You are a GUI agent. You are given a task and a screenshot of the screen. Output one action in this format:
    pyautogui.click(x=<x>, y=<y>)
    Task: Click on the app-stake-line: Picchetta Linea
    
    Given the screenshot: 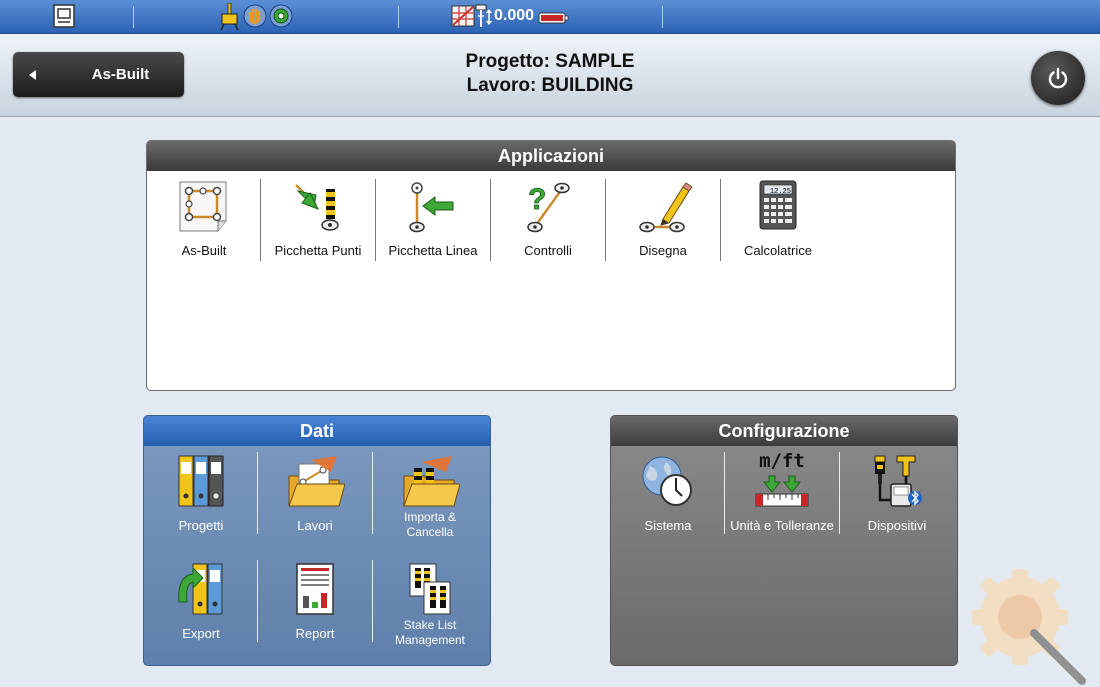 What is the action you would take?
    pyautogui.click(x=433, y=225)
    